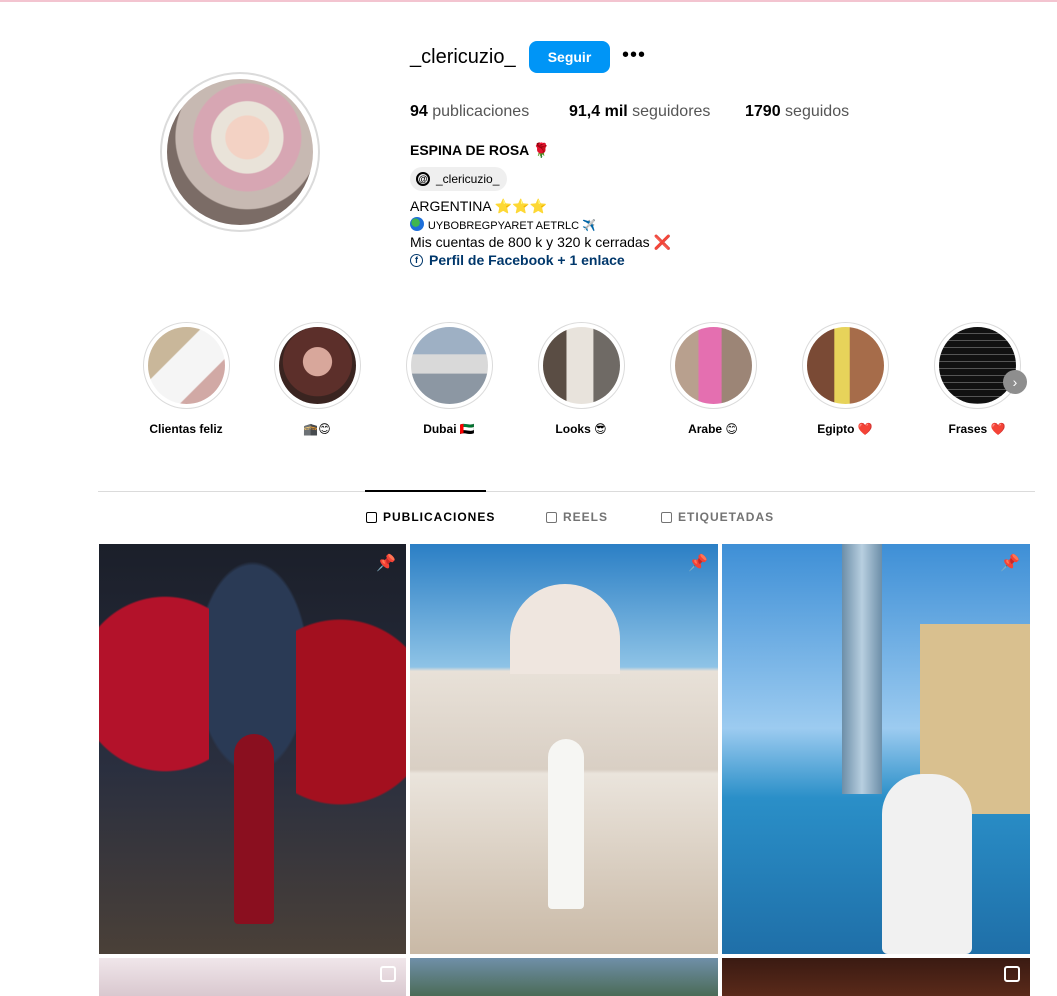 This screenshot has height=996, width=1057. I want to click on highlight-item: Egipto ❤️, so click(845, 379).